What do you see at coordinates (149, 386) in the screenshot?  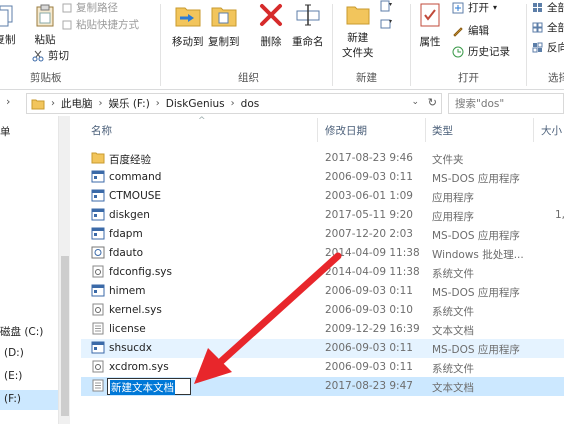 I see `rename-input: 新建文本文档` at bounding box center [149, 386].